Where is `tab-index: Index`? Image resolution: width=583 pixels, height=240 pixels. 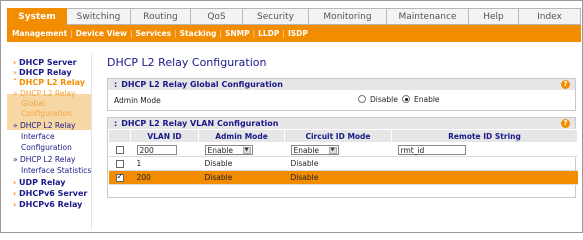
tab-index: Index is located at coordinates (550, 16).